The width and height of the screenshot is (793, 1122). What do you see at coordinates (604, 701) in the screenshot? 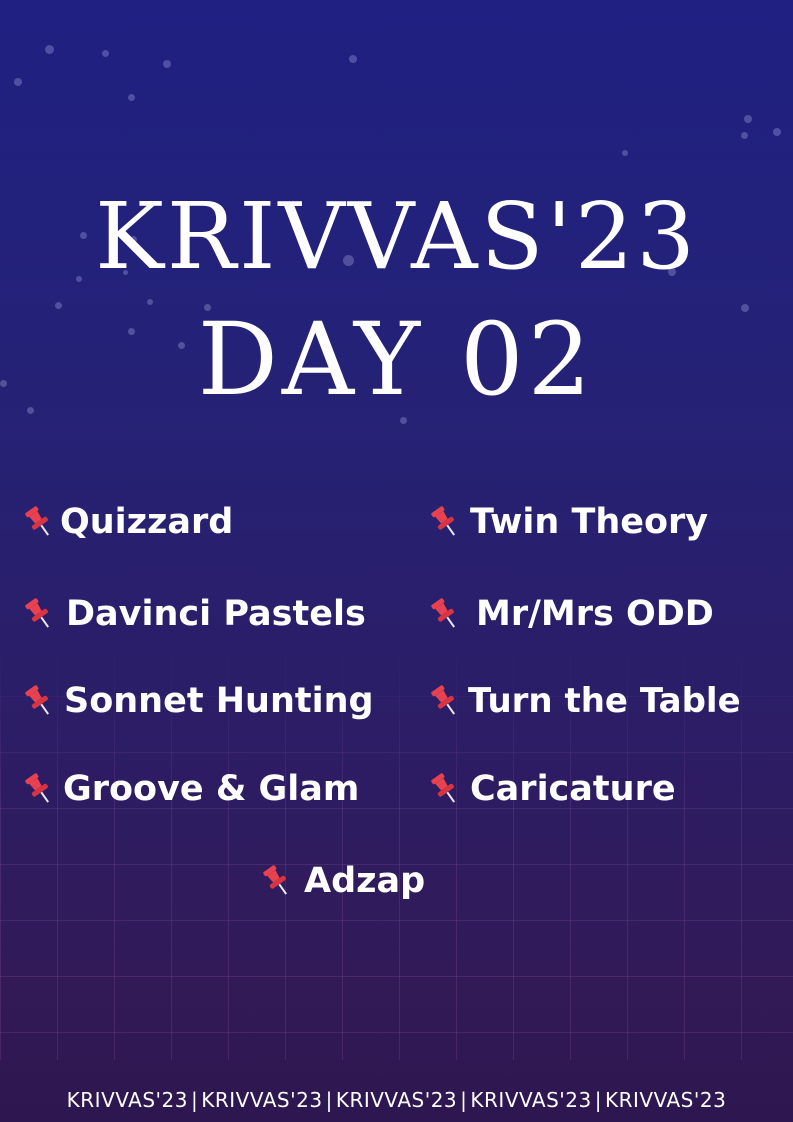
I see `event-label: Turn the Table` at bounding box center [604, 701].